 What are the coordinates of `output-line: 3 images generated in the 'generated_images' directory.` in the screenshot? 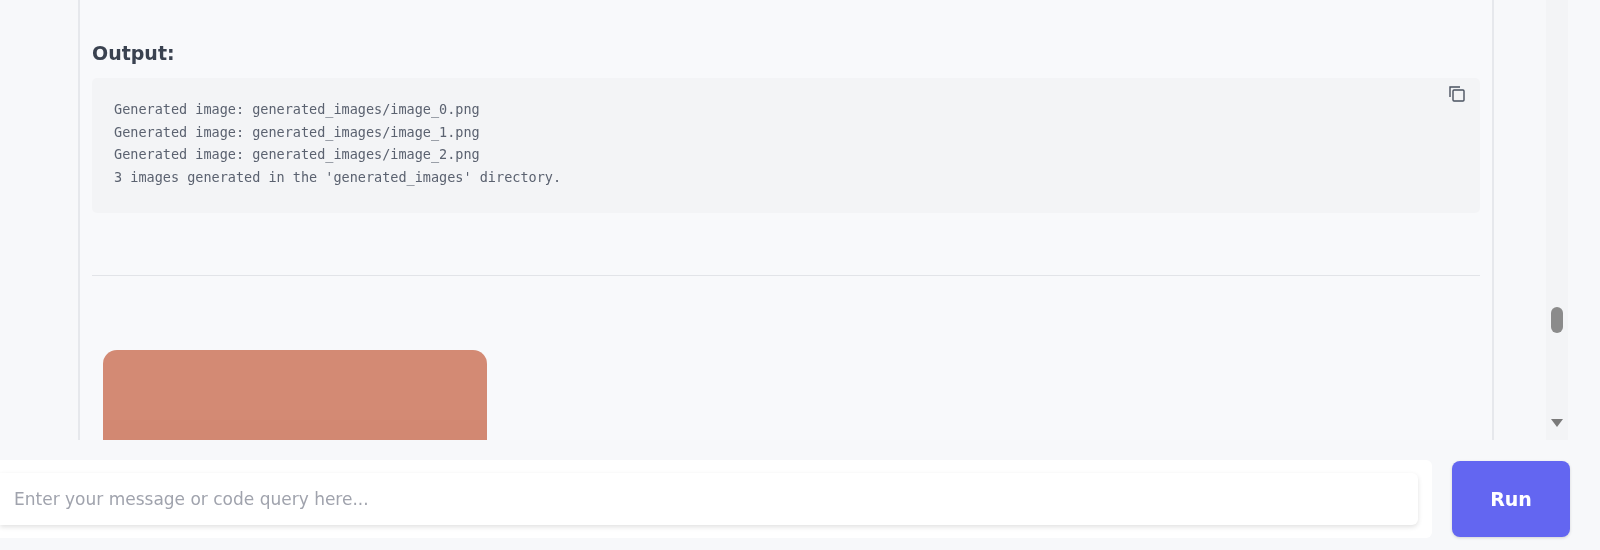 It's located at (338, 178).